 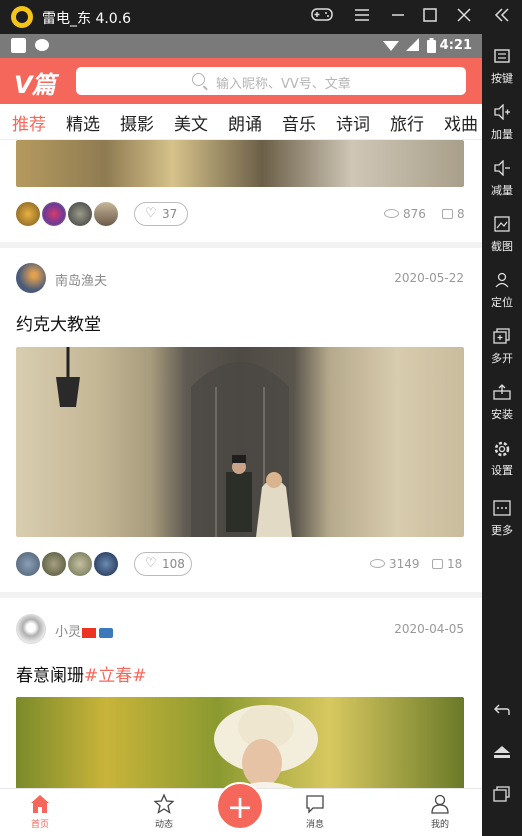 I want to click on screenshot-label: 截图, so click(x=502, y=246).